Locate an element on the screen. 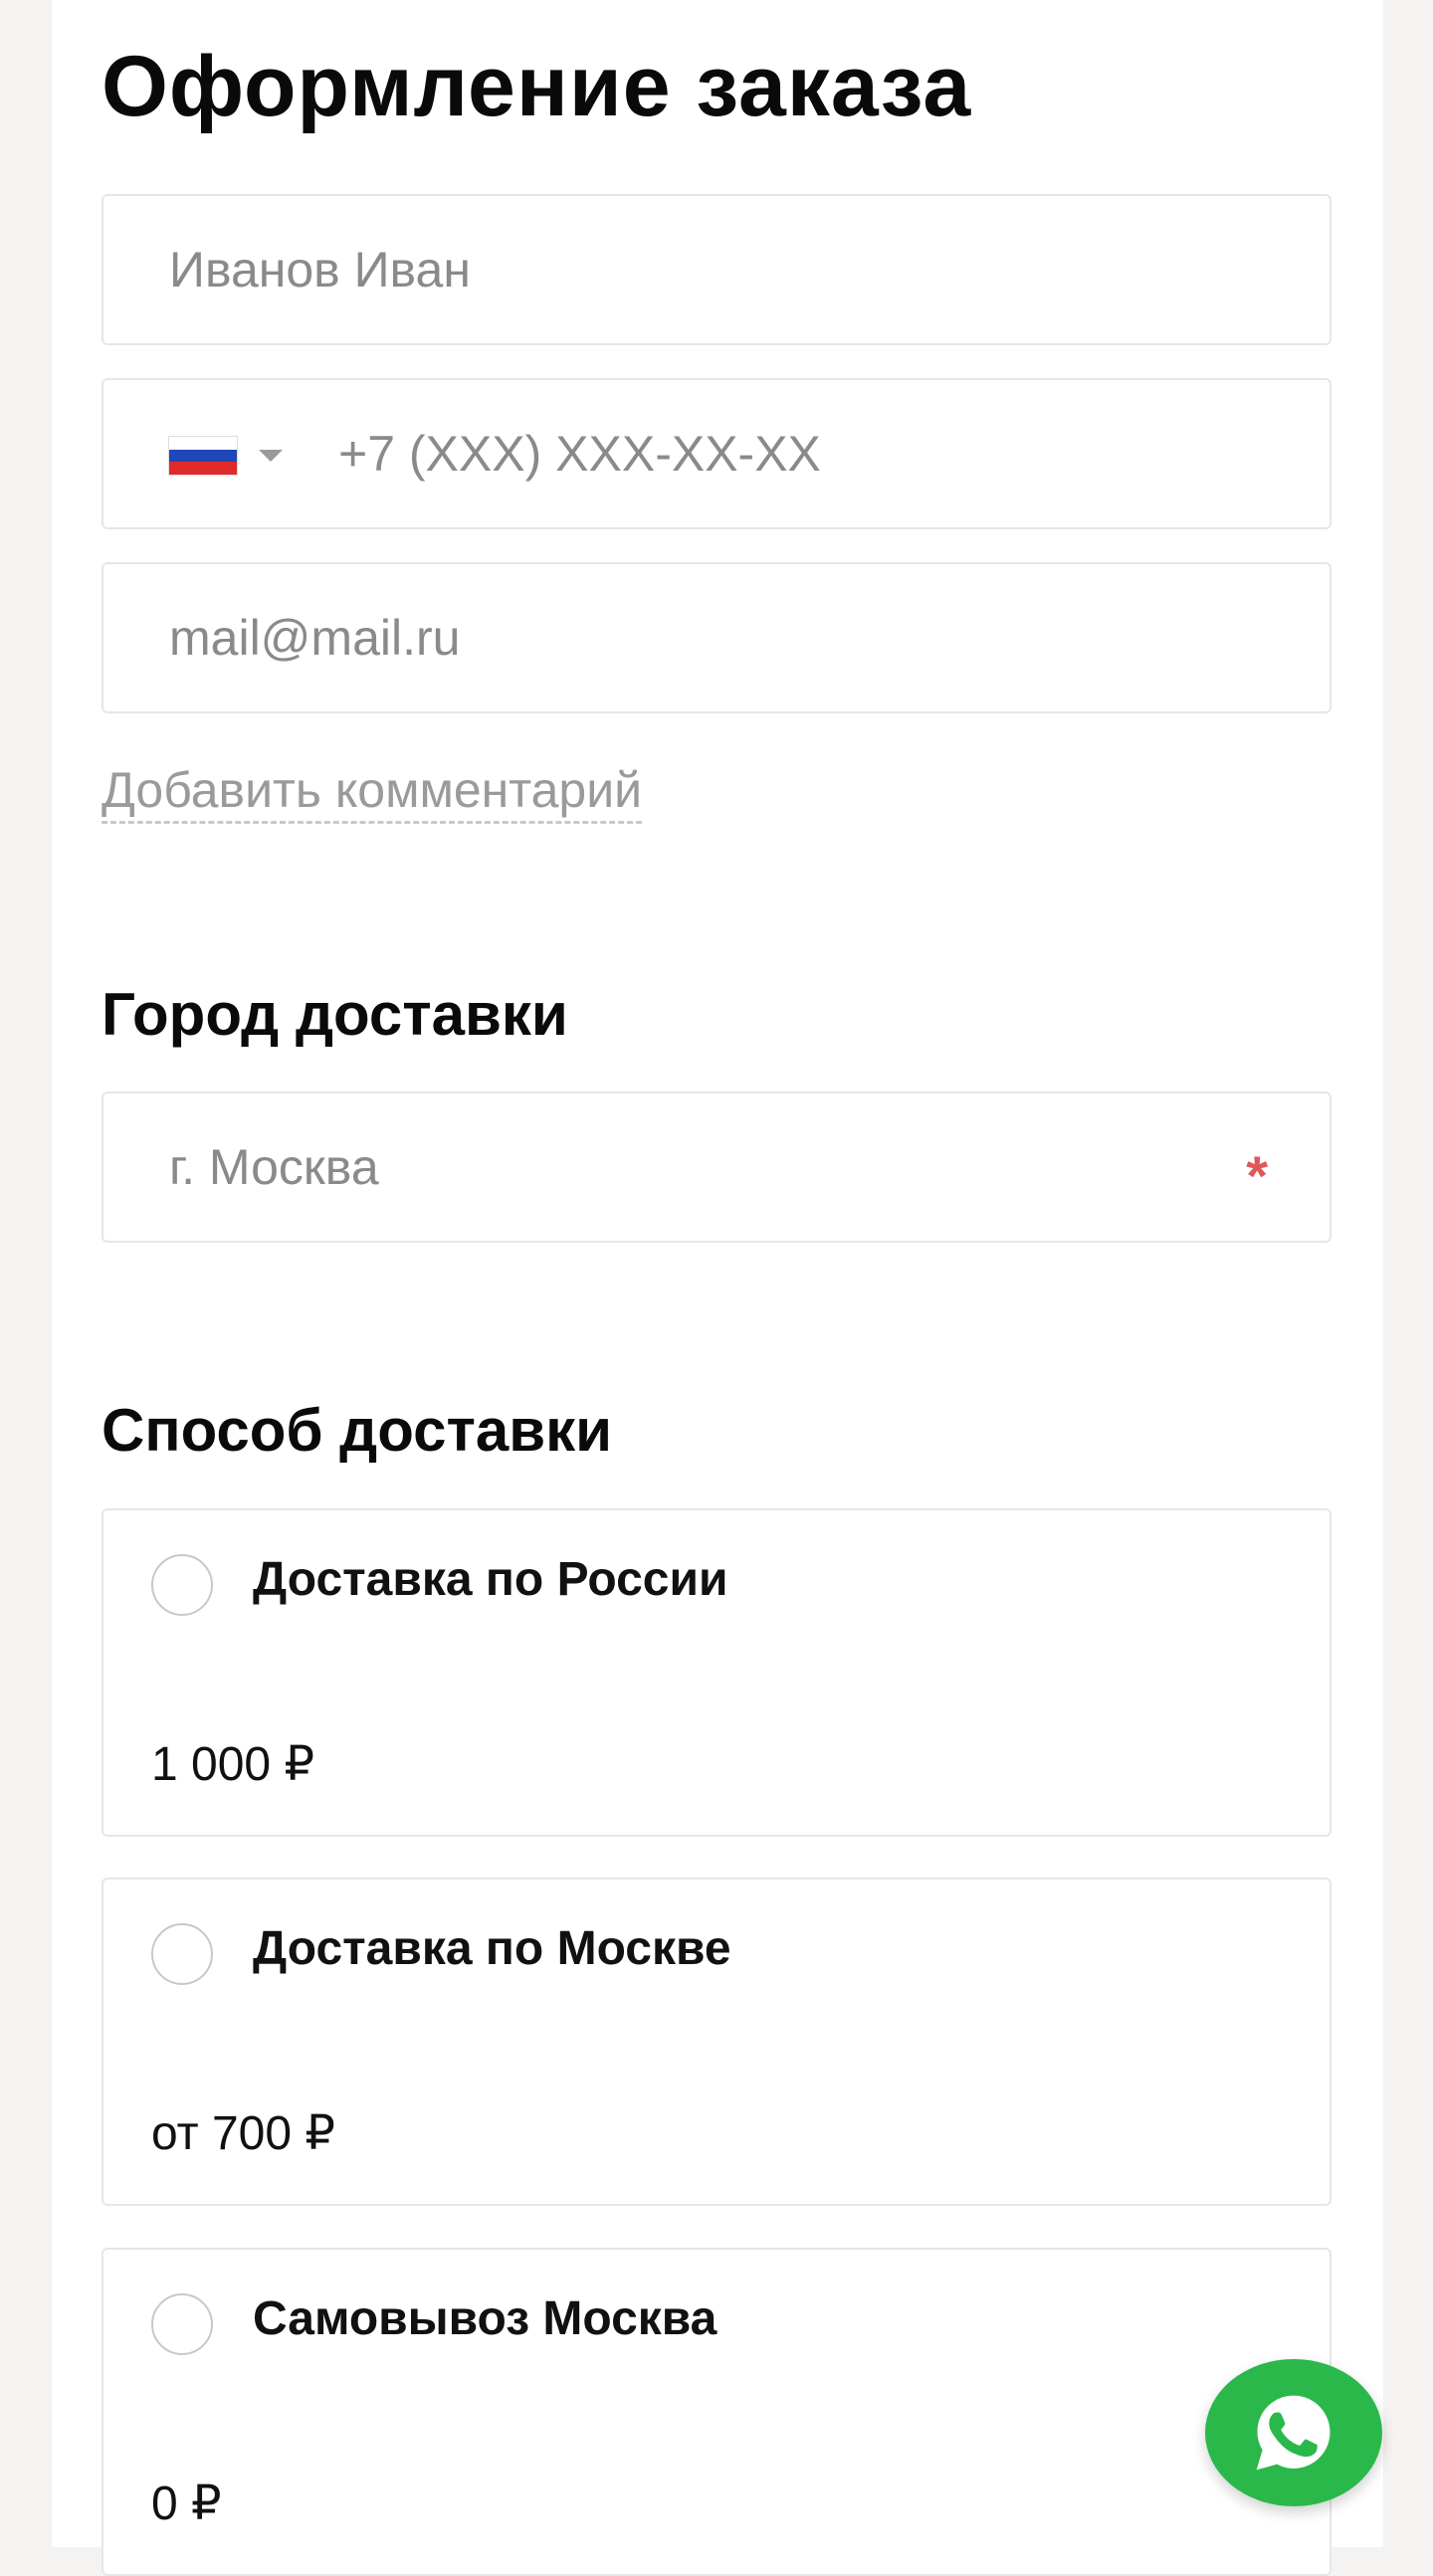 This screenshot has height=2576, width=1433. whatsapp-button is located at coordinates (1293, 2432).